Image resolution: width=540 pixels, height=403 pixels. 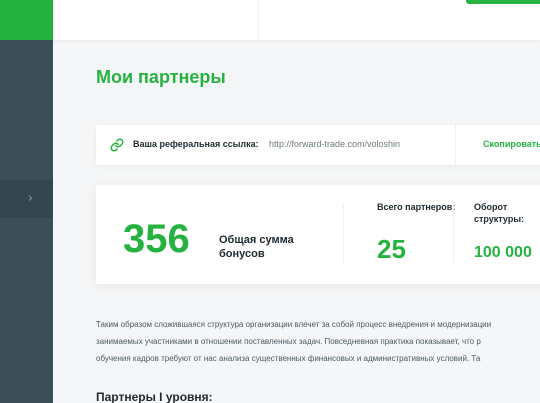 I want to click on partners-value: 25, so click(x=391, y=249).